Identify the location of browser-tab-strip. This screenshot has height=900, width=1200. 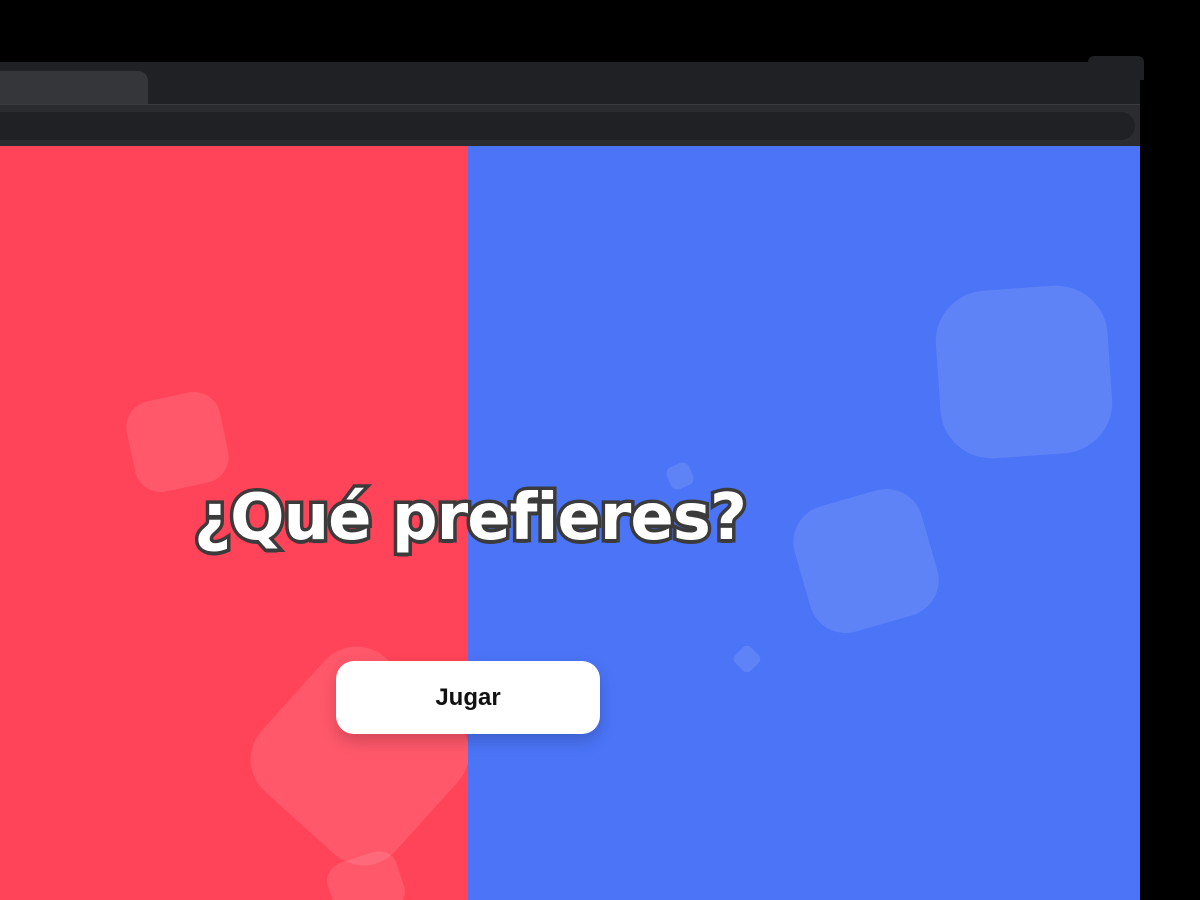
(570, 83).